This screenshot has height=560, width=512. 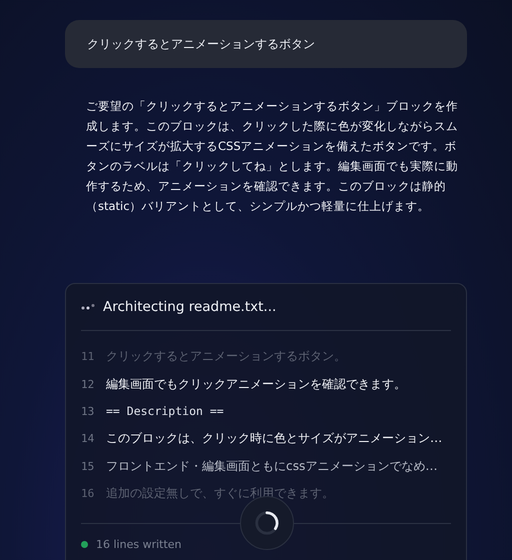 What do you see at coordinates (88, 384) in the screenshot?
I see `line-number: 12` at bounding box center [88, 384].